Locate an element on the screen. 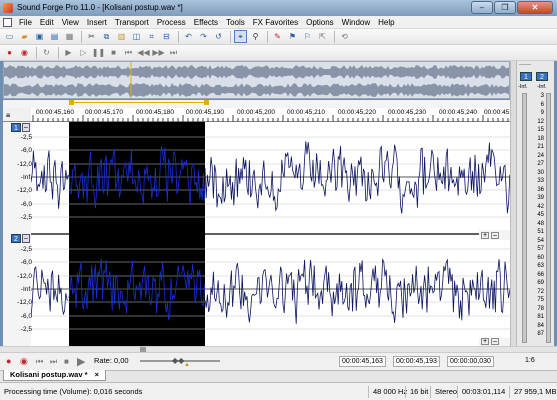 This screenshot has width=557, height=400. menu-file: File is located at coordinates (25, 22).